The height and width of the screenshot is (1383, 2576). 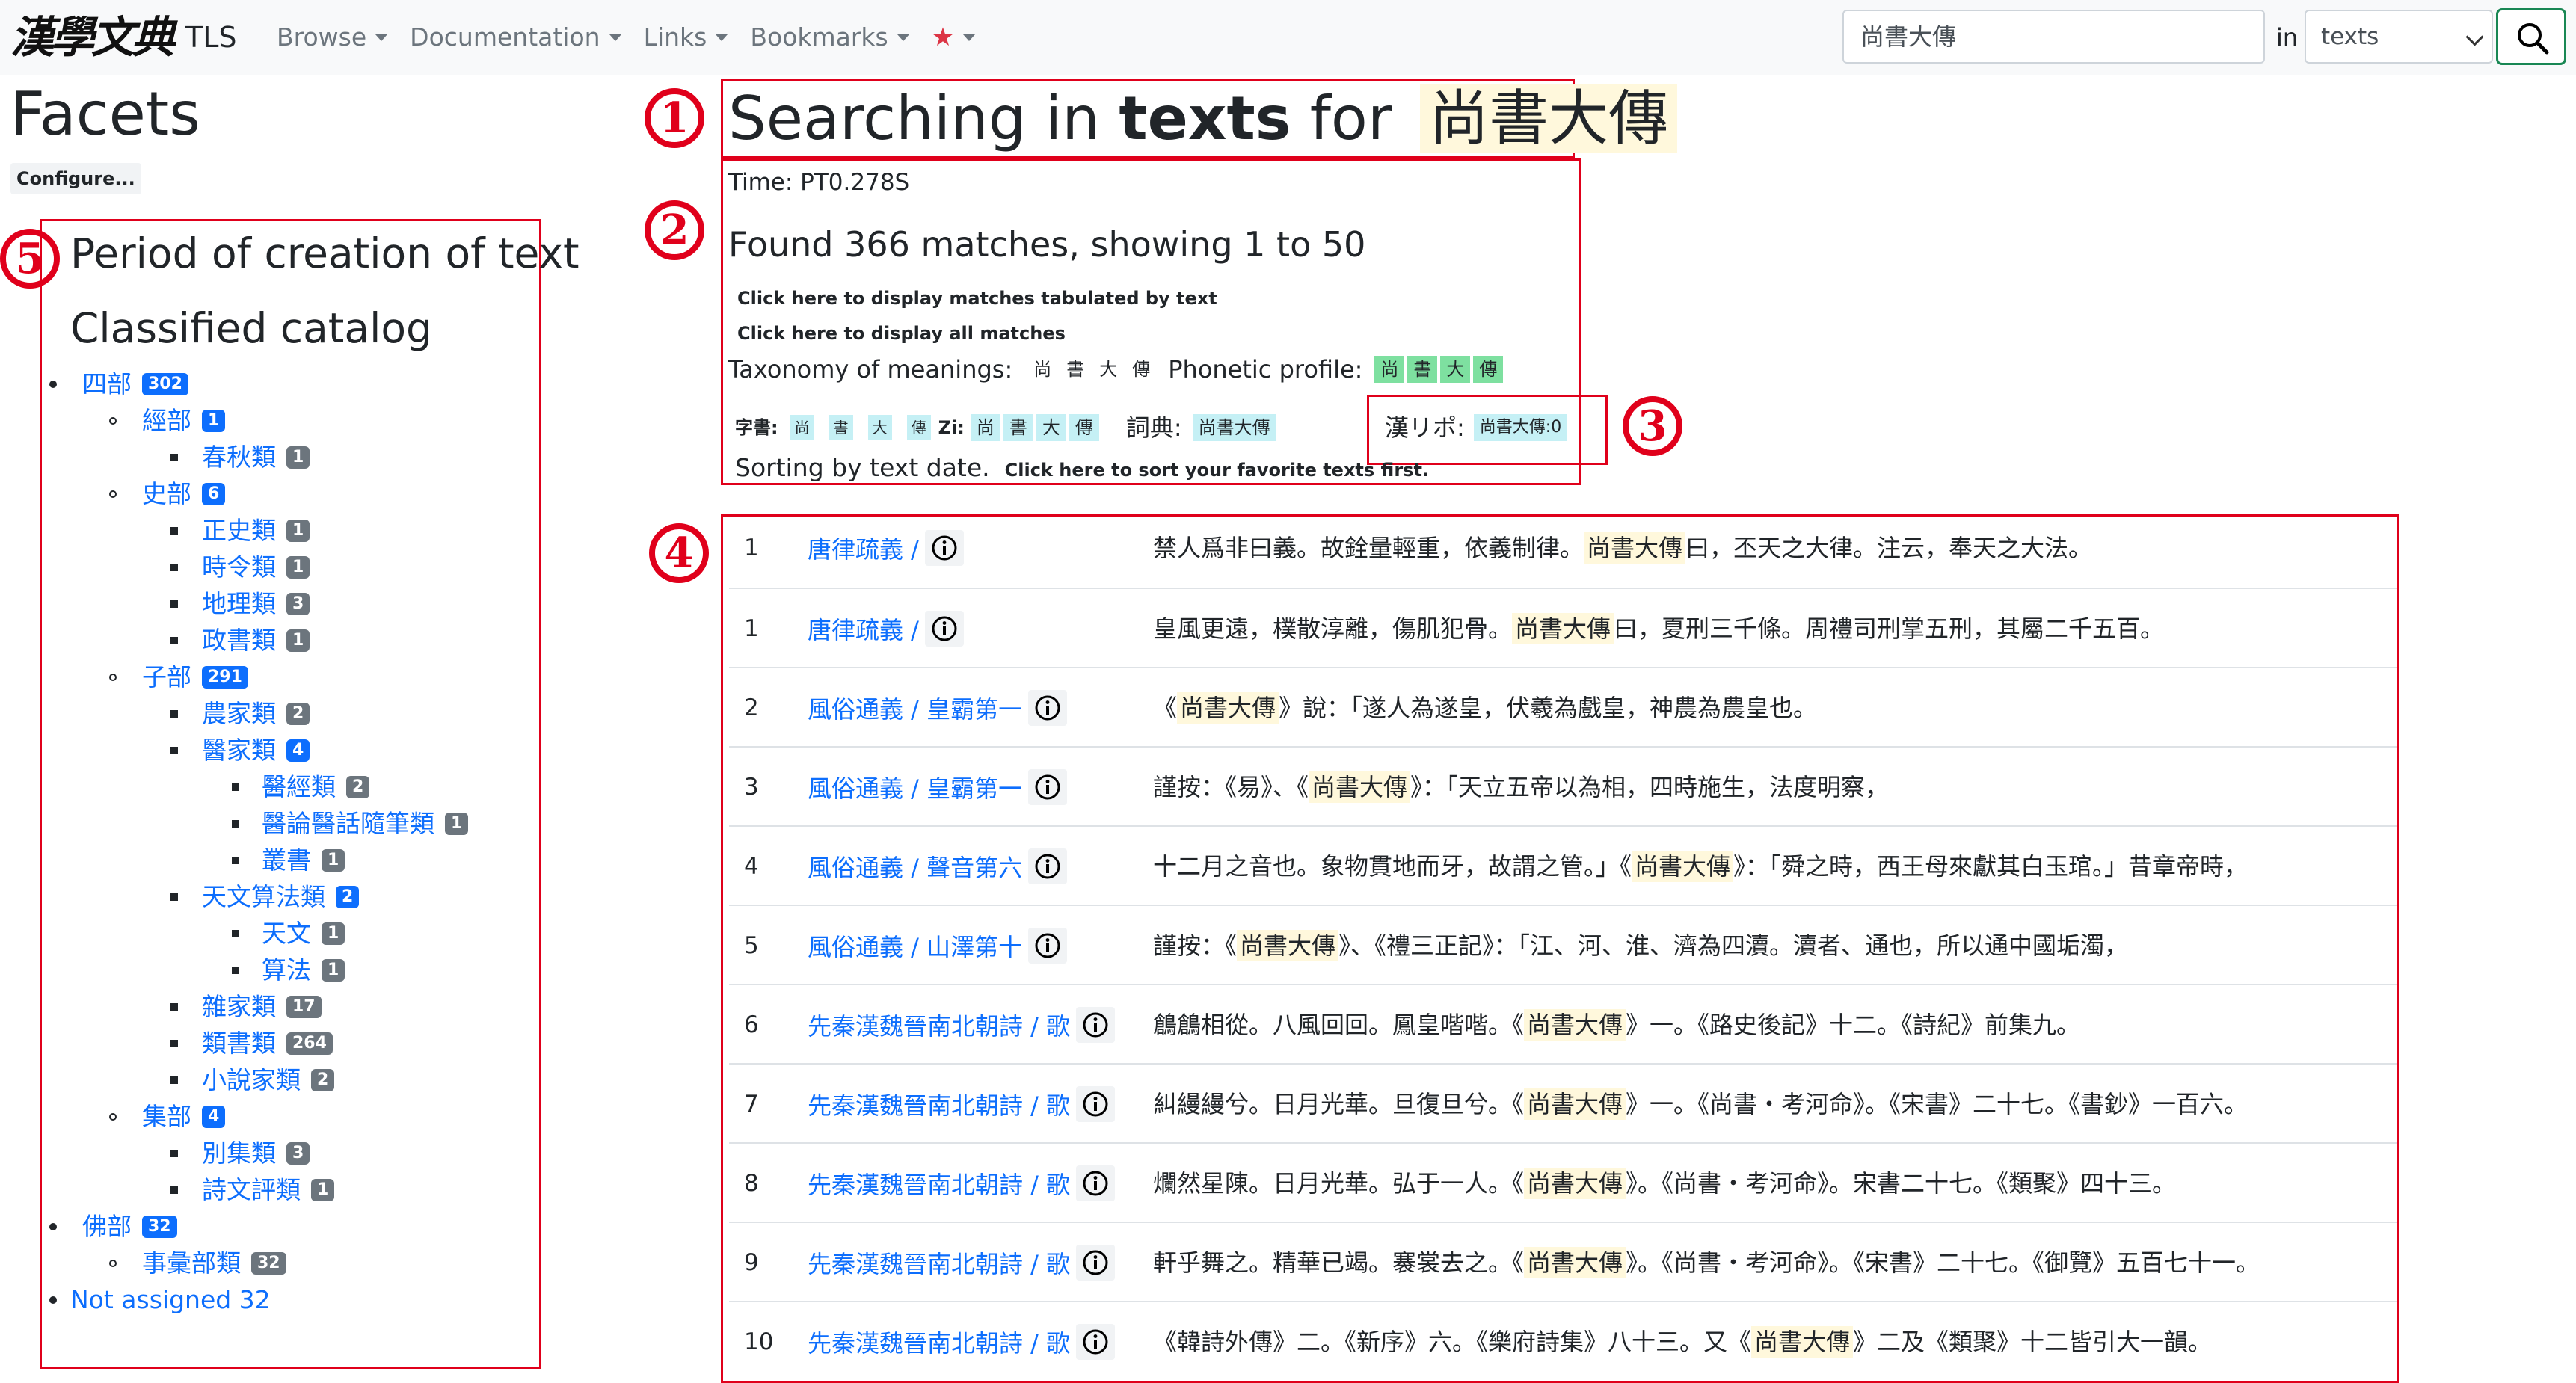 What do you see at coordinates (829, 37) in the screenshot?
I see `menu-bookmarks: Bookmarks` at bounding box center [829, 37].